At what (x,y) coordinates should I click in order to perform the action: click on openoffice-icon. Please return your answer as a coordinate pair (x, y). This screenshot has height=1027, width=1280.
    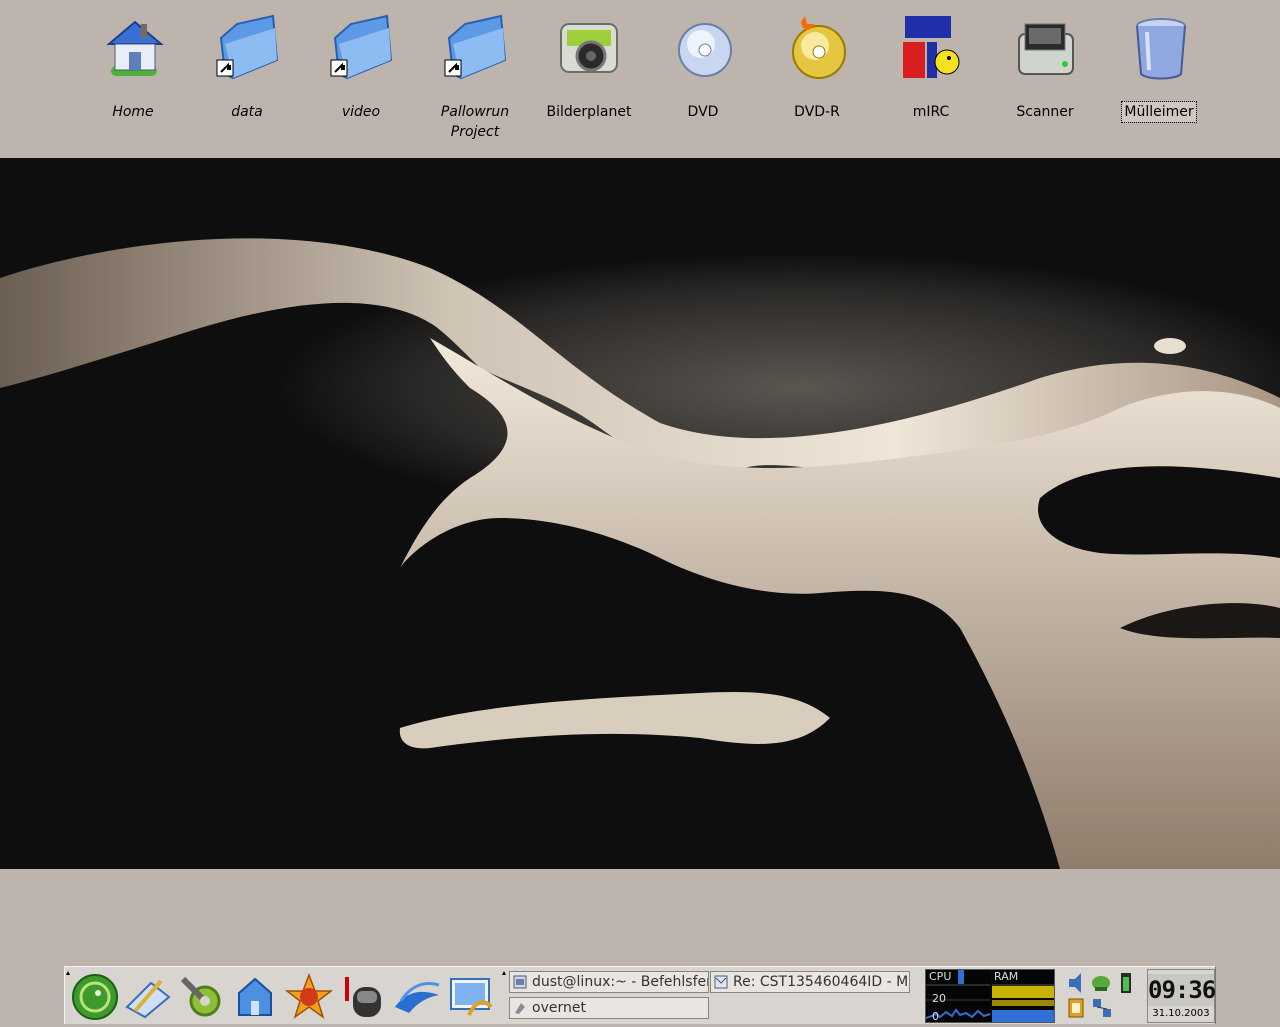
    Looking at the image, I should click on (417, 997).